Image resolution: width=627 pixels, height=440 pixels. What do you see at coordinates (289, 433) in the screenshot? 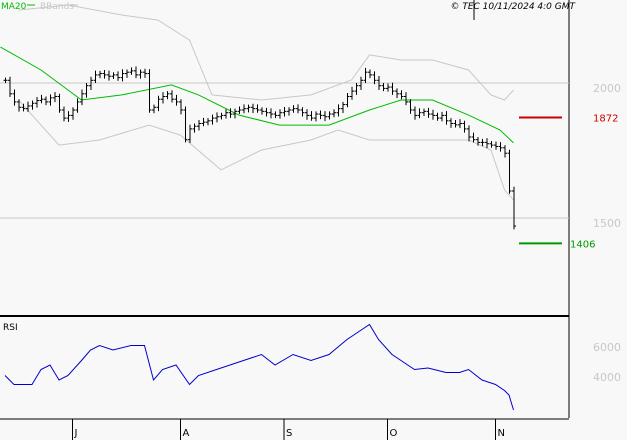
I see `x-tick-label: S` at bounding box center [289, 433].